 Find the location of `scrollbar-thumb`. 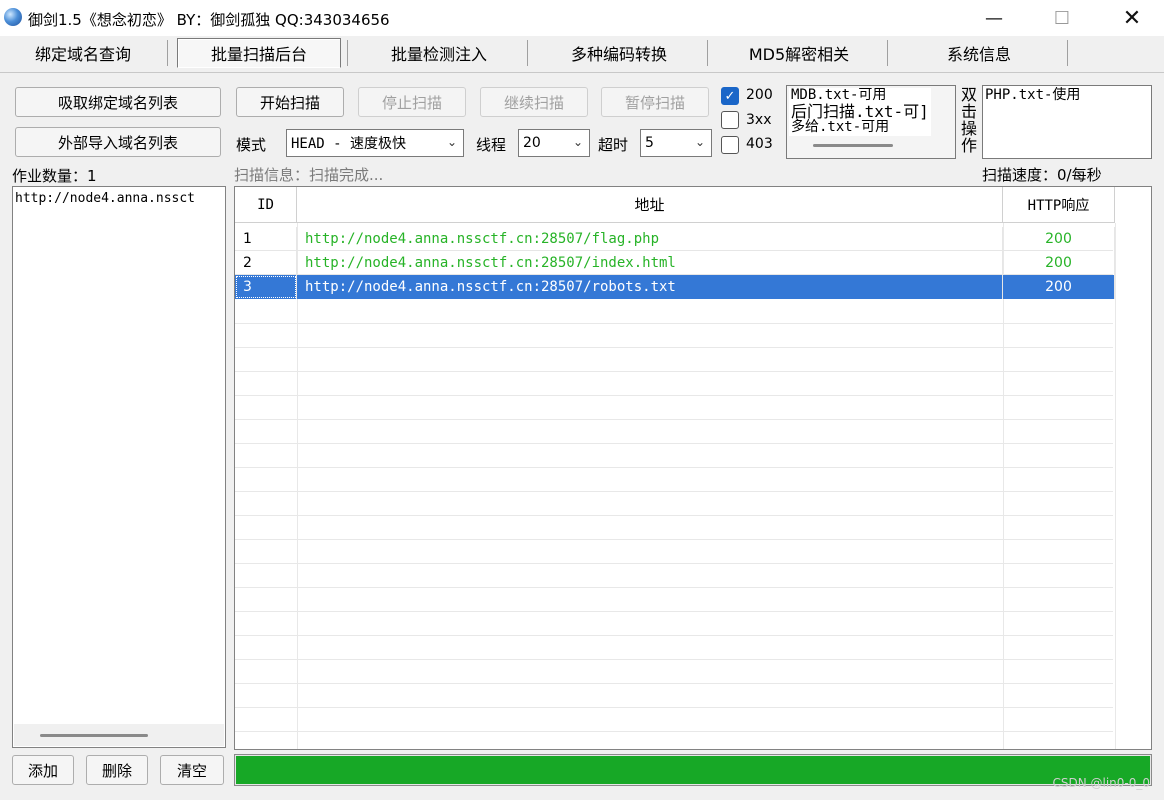

scrollbar-thumb is located at coordinates (94, 735).